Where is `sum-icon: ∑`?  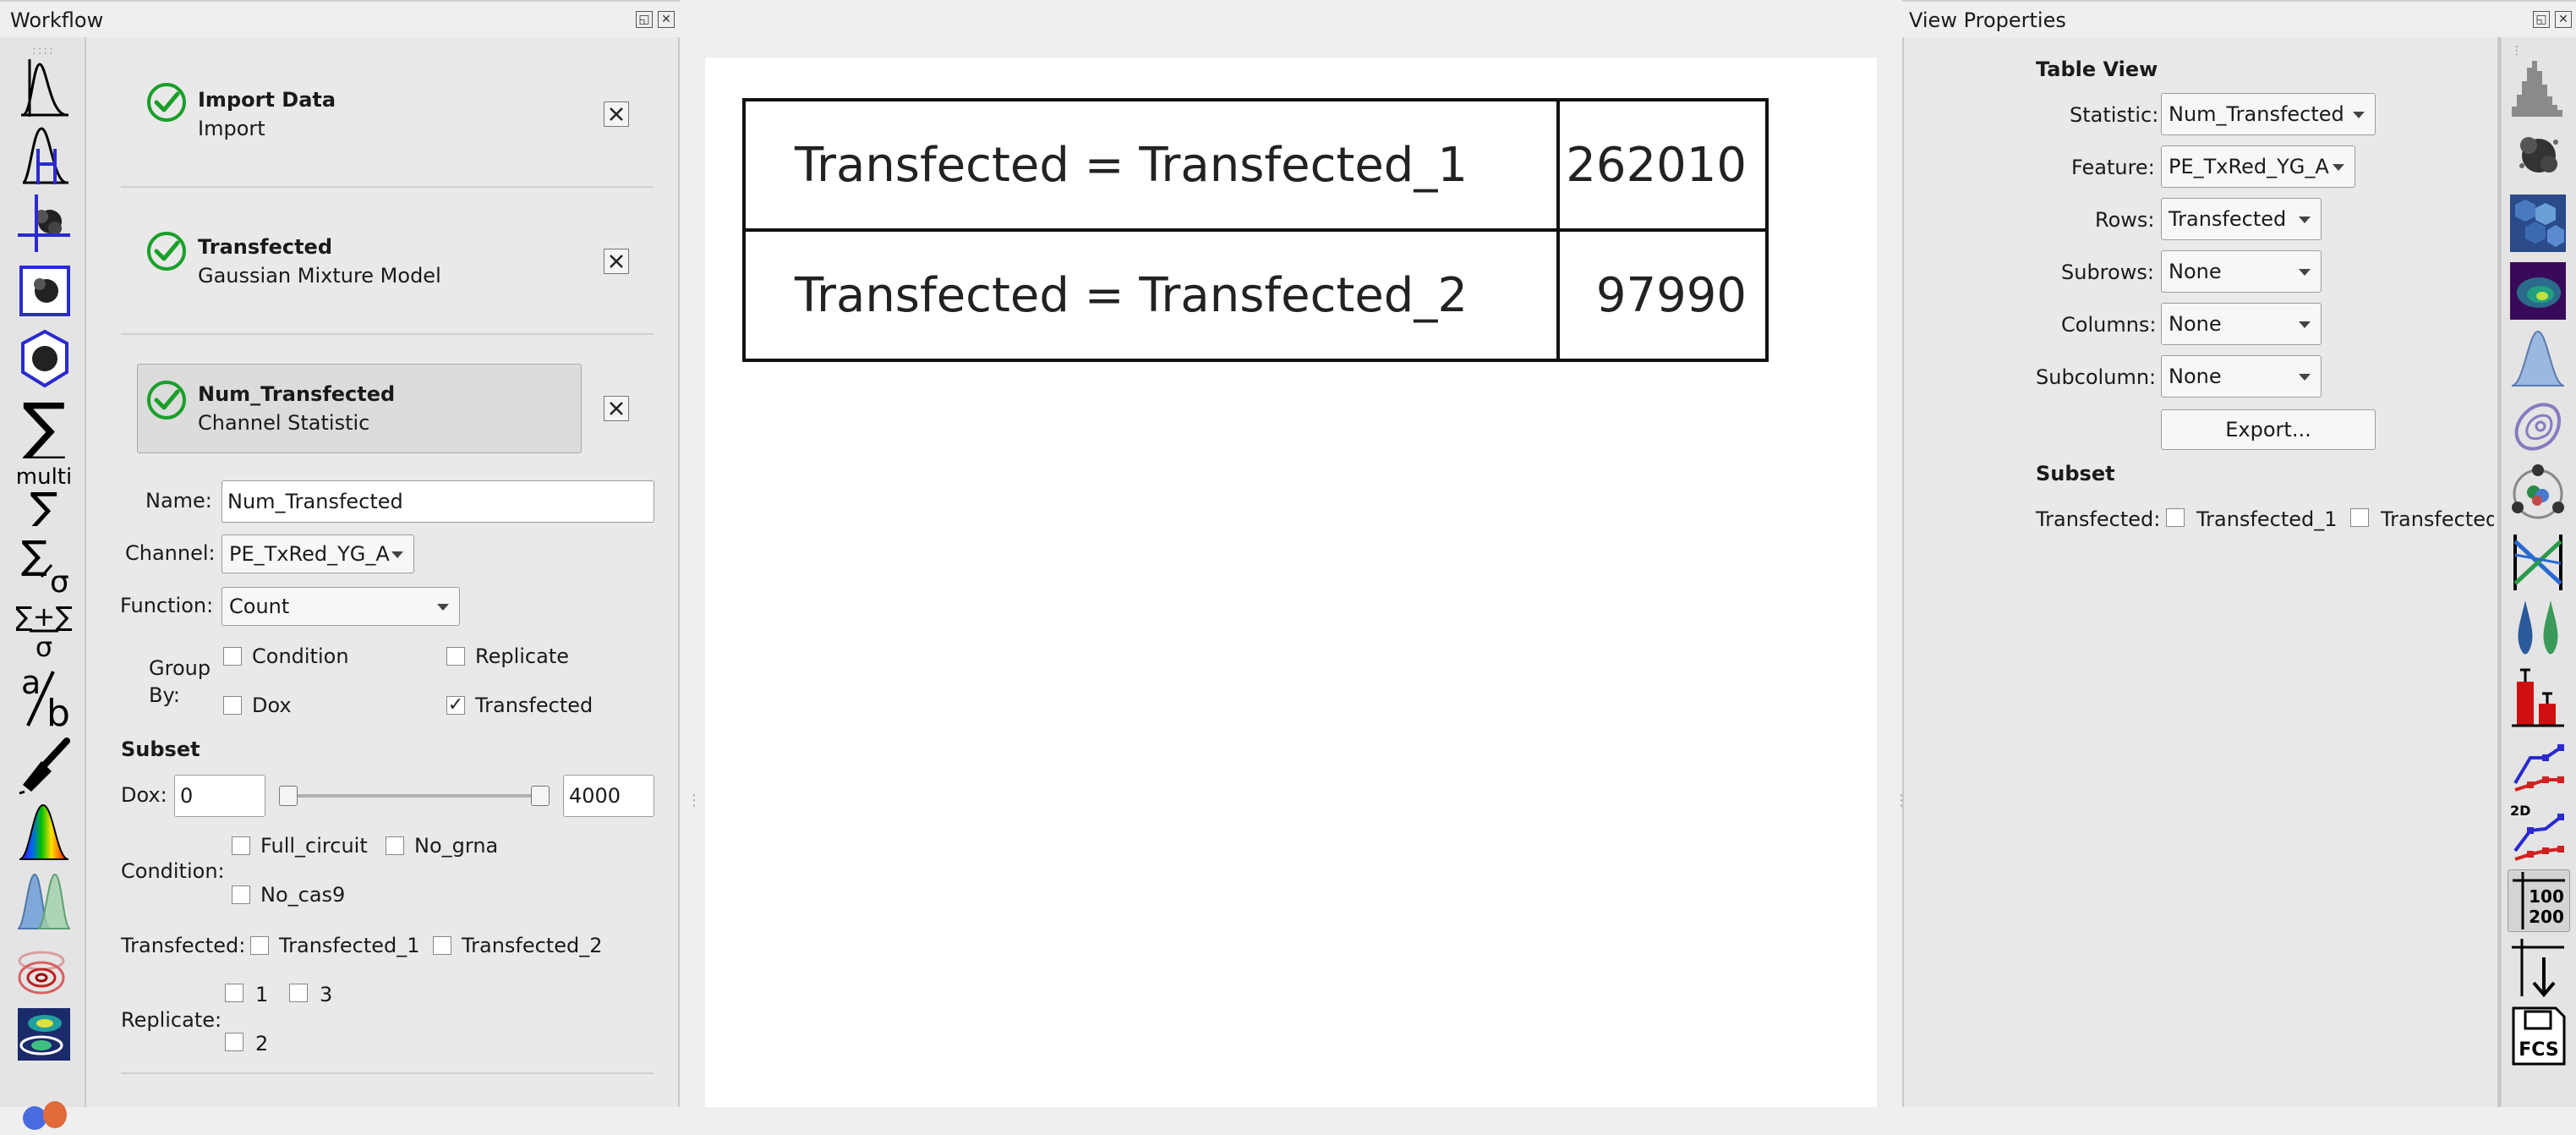
sum-icon: ∑ is located at coordinates (44, 426).